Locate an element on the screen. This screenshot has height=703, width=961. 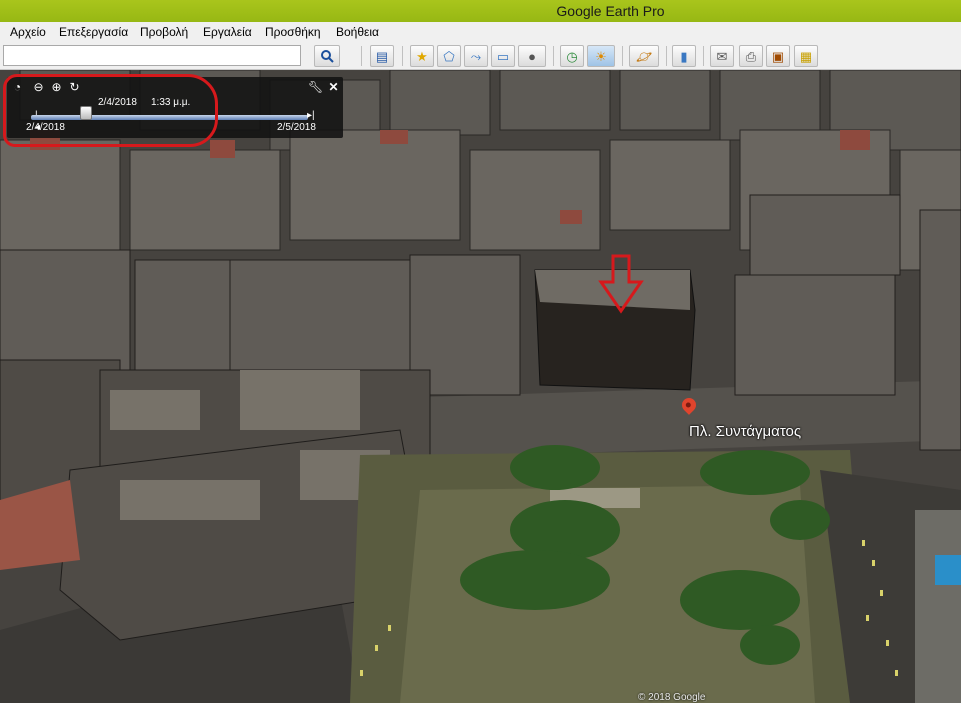
sidebar-button: ▤ is located at coordinates (382, 56).